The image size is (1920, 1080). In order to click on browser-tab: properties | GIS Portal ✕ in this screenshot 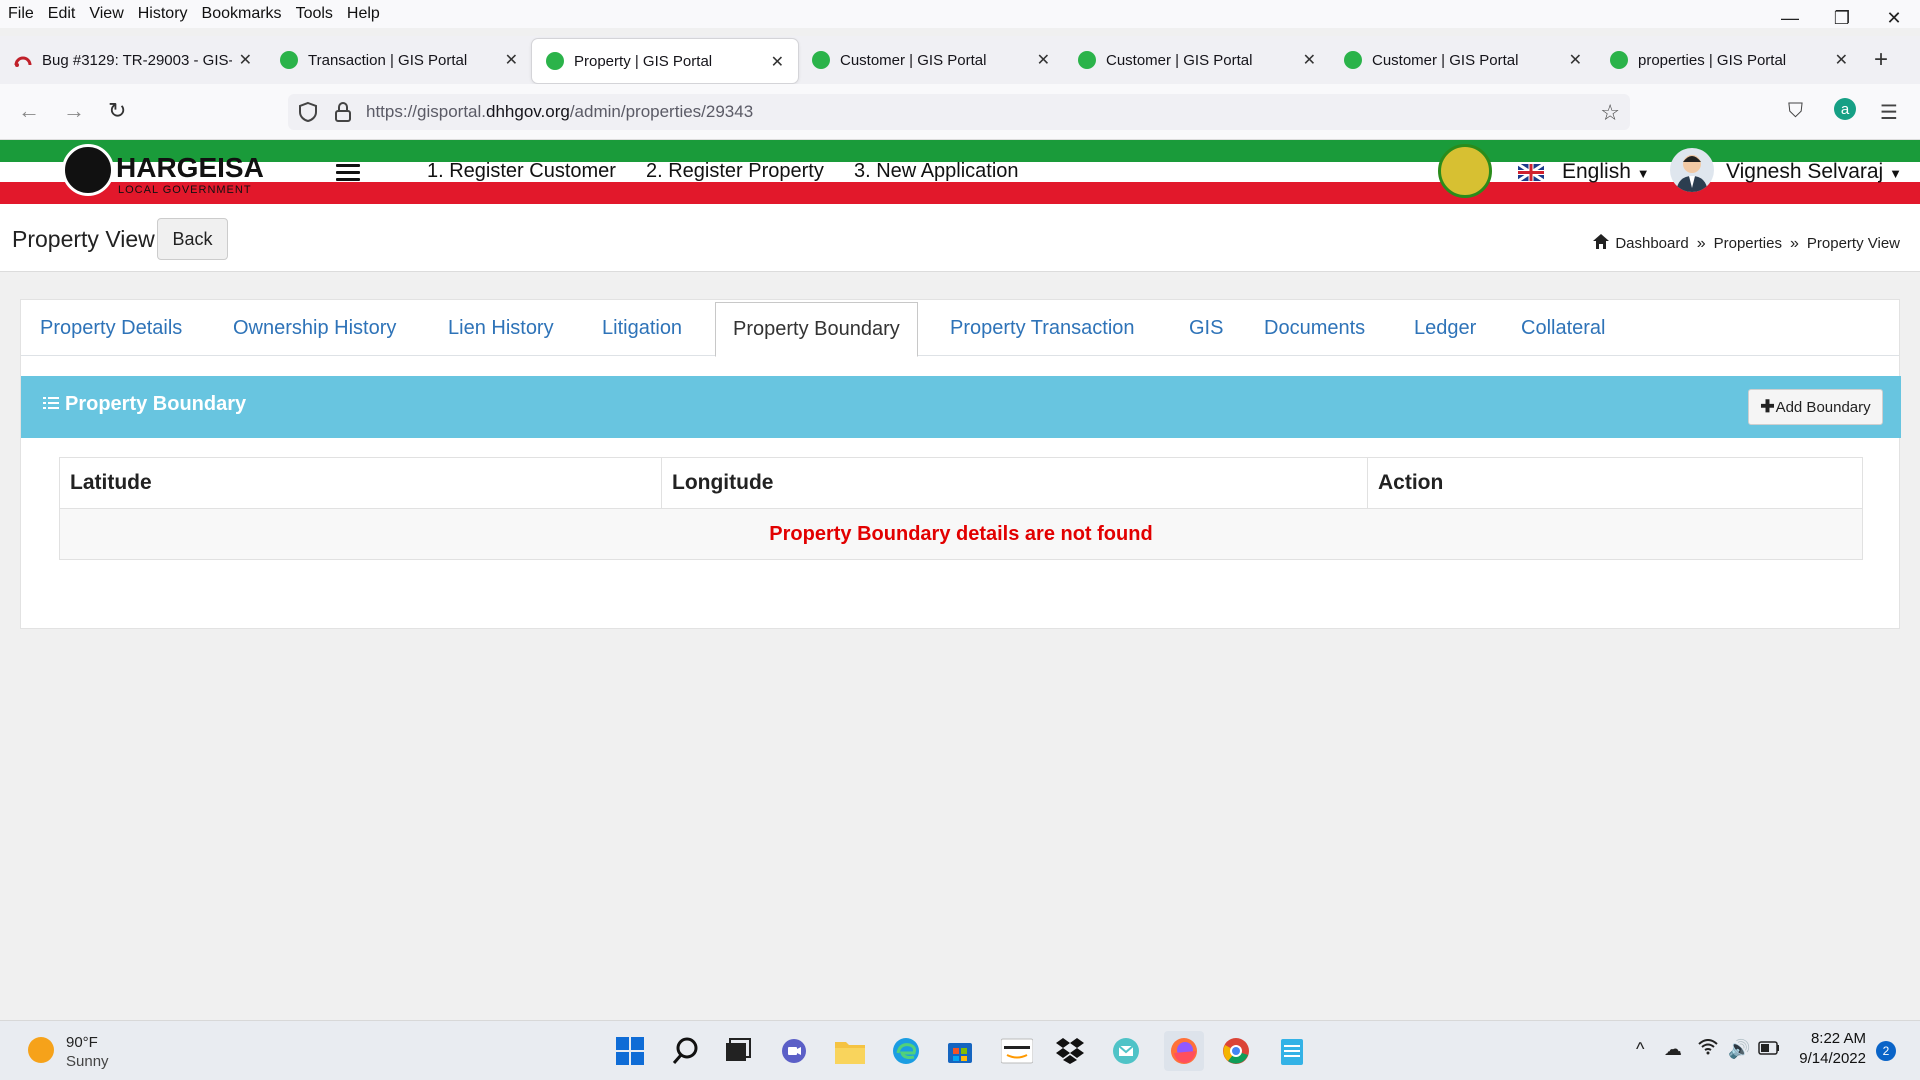, I will do `click(1729, 60)`.